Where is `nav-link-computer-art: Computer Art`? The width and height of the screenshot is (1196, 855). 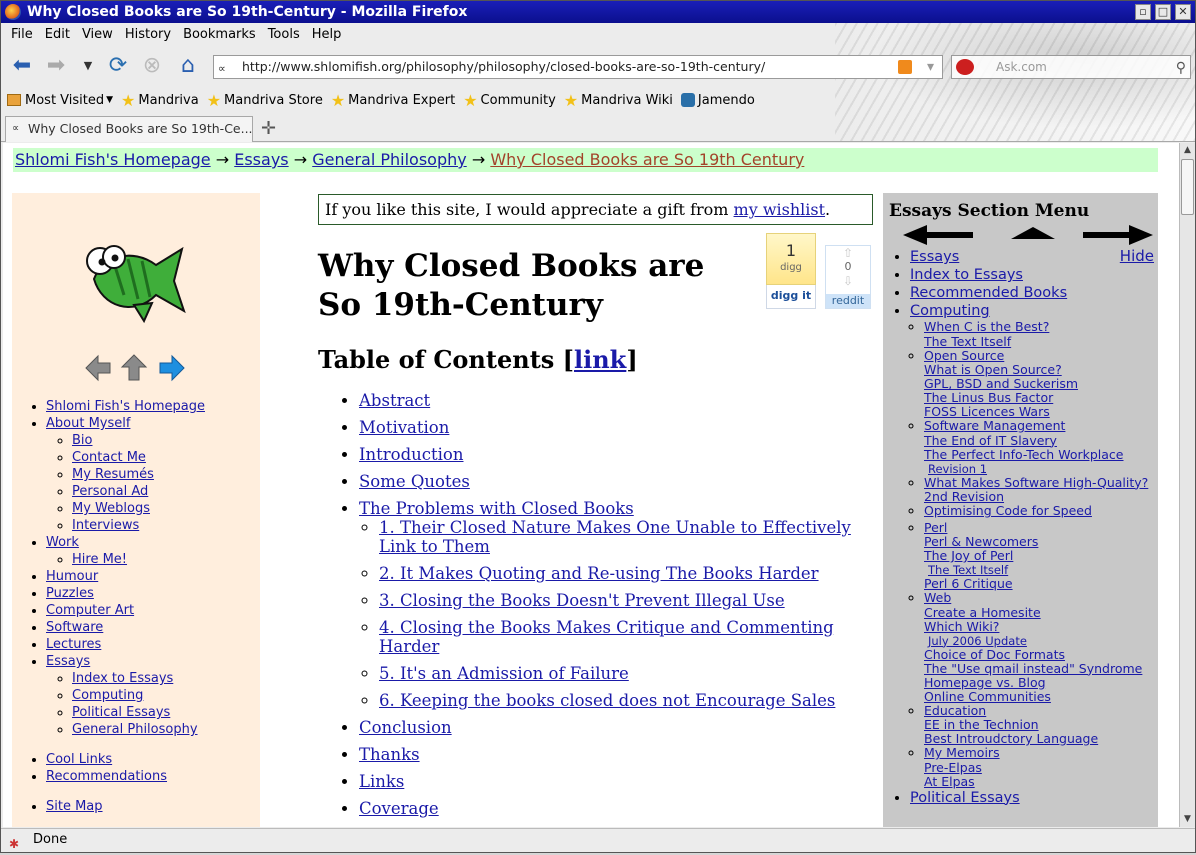
nav-link-computer-art: Computer Art is located at coordinates (90, 610).